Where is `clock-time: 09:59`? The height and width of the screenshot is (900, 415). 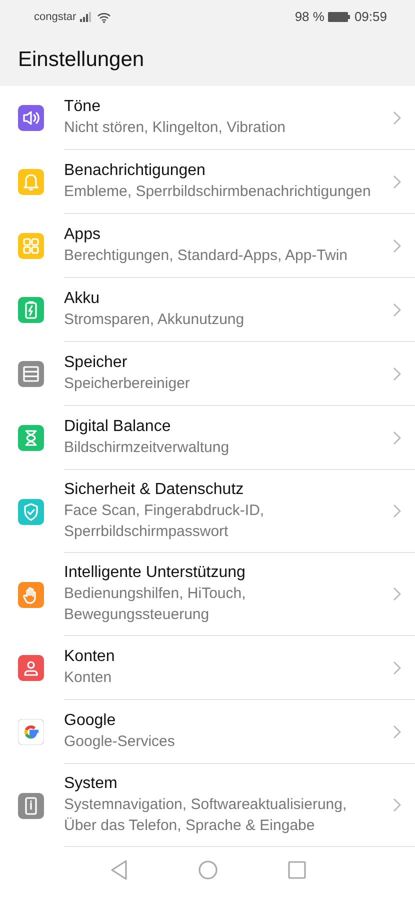 clock-time: 09:59 is located at coordinates (370, 17).